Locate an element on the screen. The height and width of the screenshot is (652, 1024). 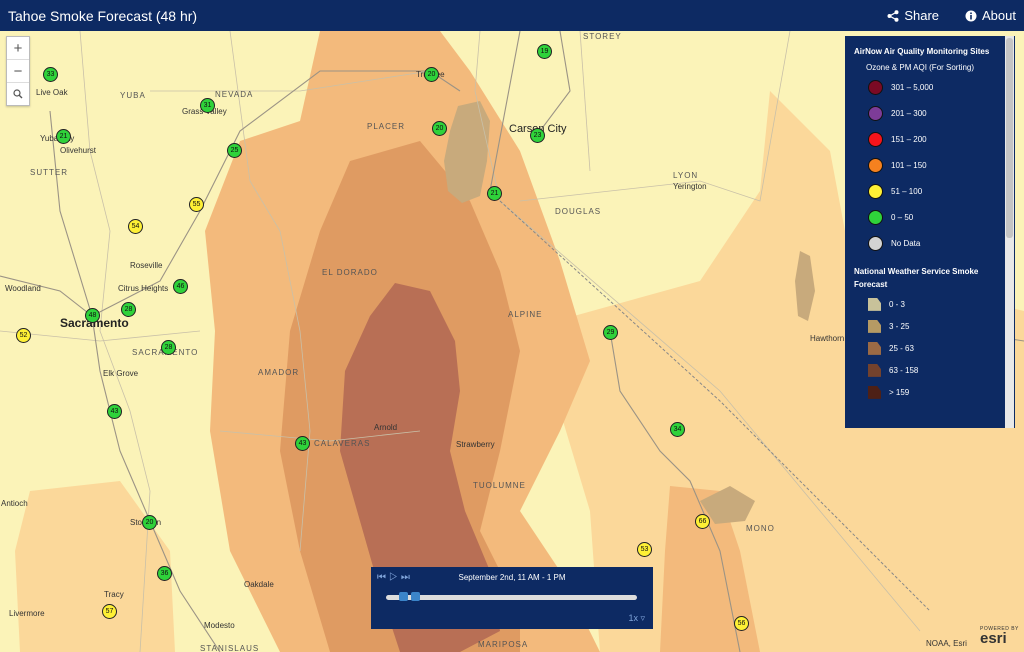
time-slider-start-handle is located at coordinates (403, 596).